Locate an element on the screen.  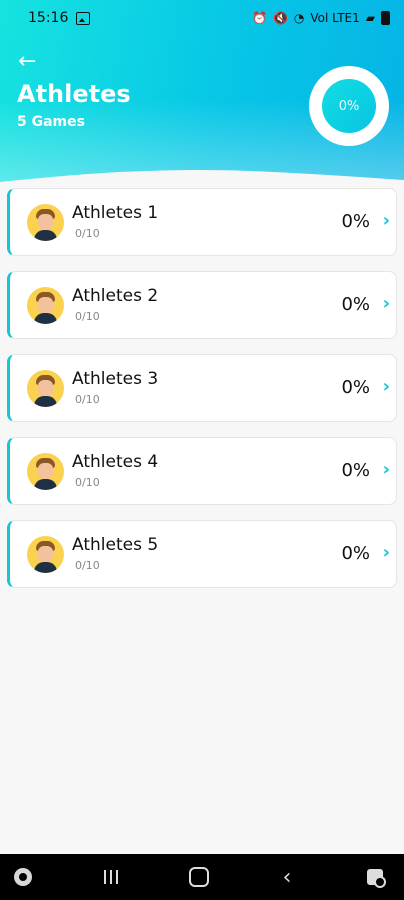
gamepad-icon is located at coordinates (23, 877).